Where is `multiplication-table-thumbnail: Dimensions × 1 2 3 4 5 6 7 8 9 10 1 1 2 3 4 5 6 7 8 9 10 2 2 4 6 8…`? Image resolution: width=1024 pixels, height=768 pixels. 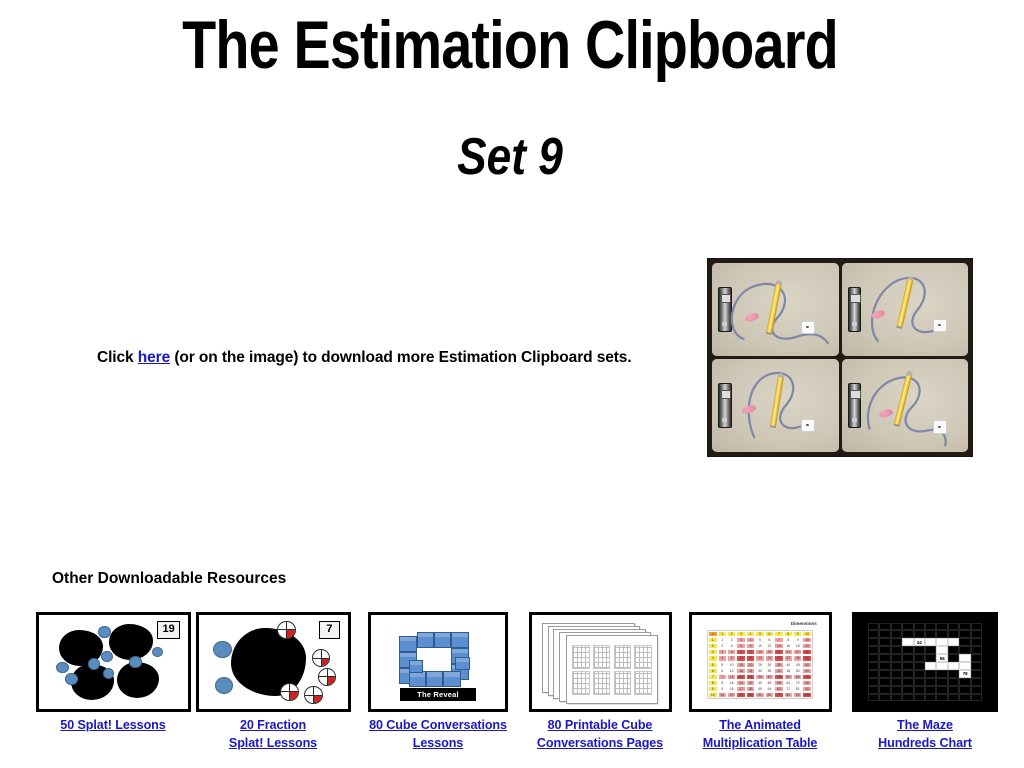 multiplication-table-thumbnail: Dimensions × 1 2 3 4 5 6 7 8 9 10 1 1 2 3 4 5 6 7 8 9 10 2 2 4 6 8… is located at coordinates (760, 662).